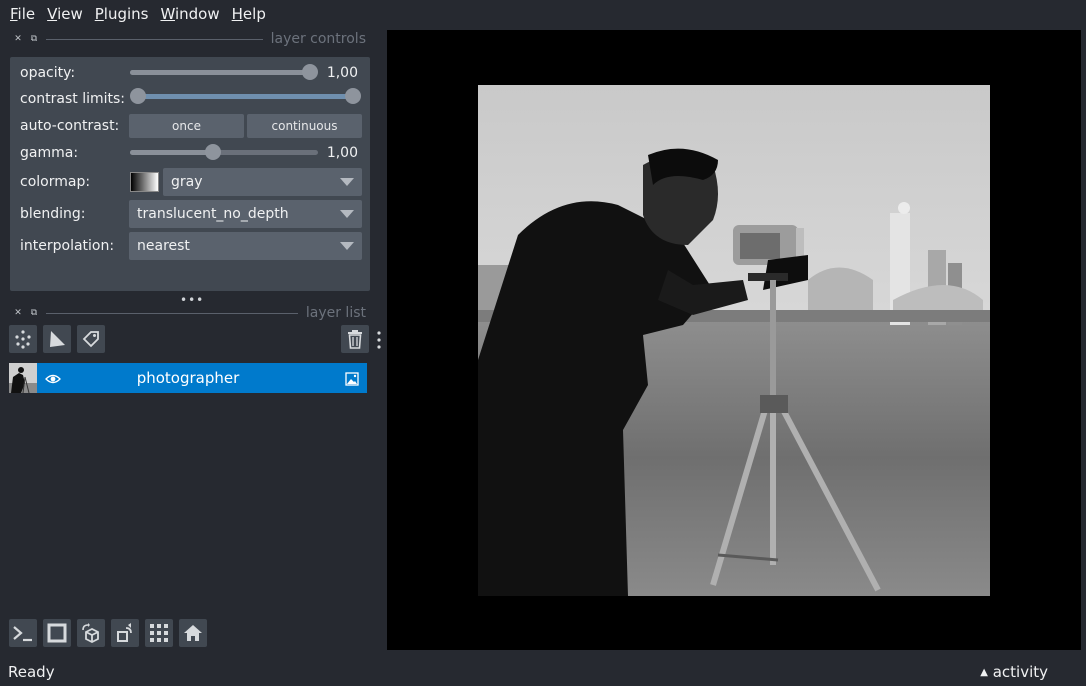 This screenshot has height=686, width=1086. What do you see at coordinates (249, 14) in the screenshot?
I see `menu-help: Help` at bounding box center [249, 14].